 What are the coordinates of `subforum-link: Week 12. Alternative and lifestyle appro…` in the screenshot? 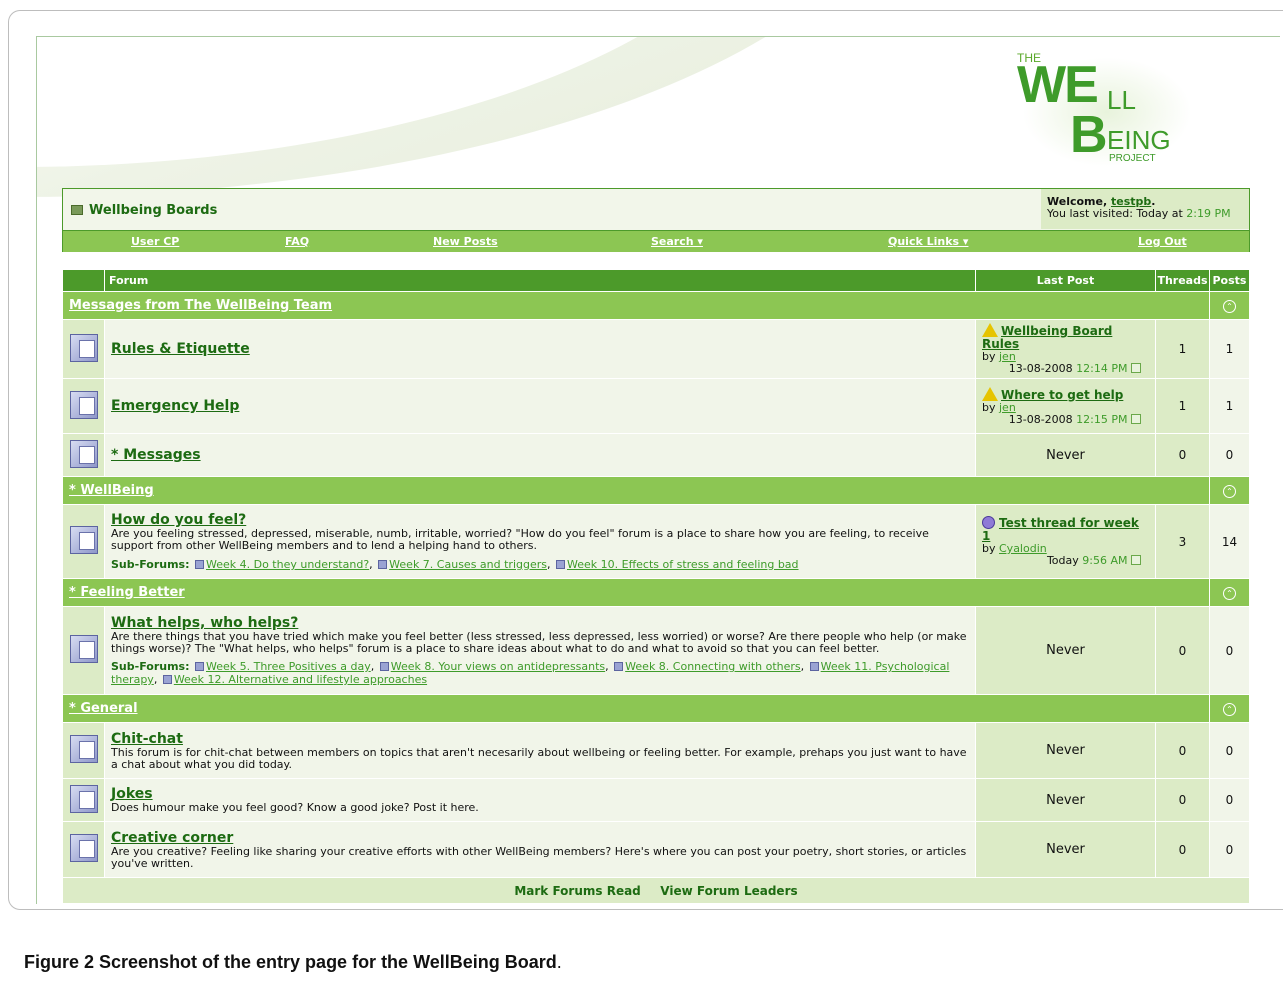 It's located at (300, 679).